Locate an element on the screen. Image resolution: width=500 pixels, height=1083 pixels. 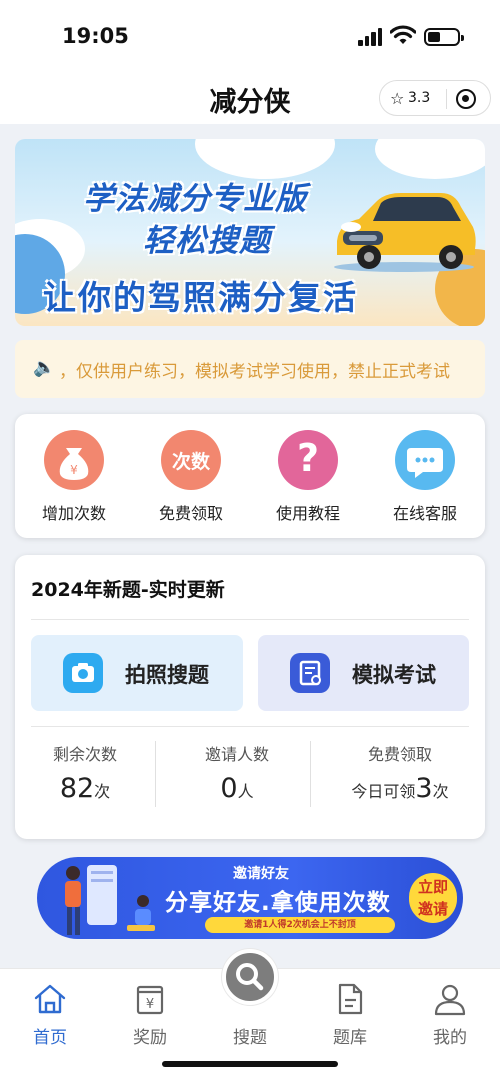
invite-title: 邀请好友 is located at coordinates (261, 874).